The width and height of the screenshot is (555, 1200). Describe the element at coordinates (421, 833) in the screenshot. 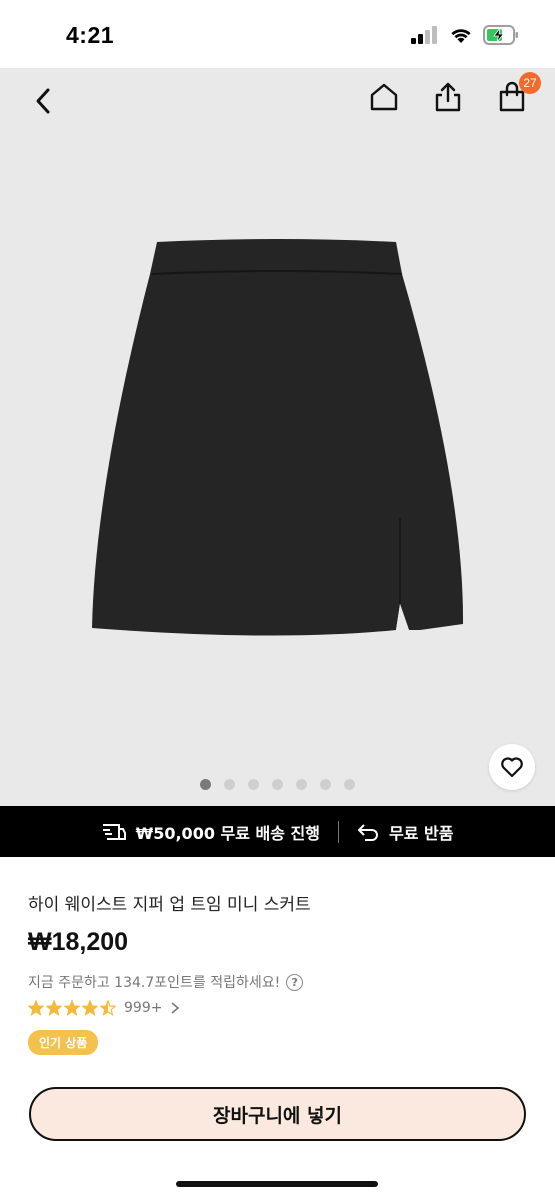

I see `free-return-text: 무료 반품` at that location.